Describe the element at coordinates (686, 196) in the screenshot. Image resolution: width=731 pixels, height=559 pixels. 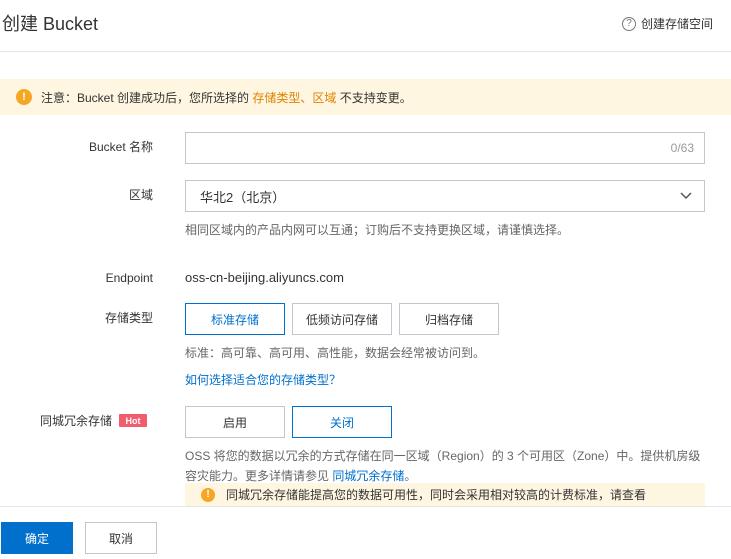
I see `chevron-down-icon` at that location.